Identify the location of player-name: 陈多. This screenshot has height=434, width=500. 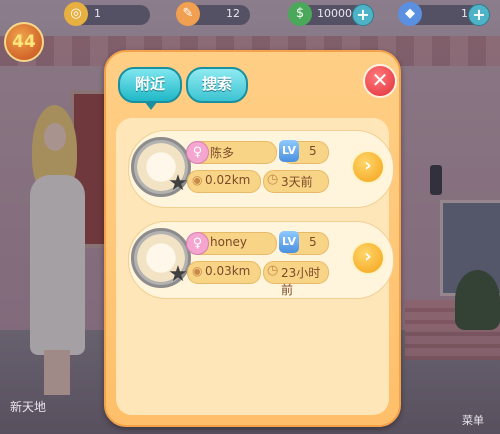
(222, 153).